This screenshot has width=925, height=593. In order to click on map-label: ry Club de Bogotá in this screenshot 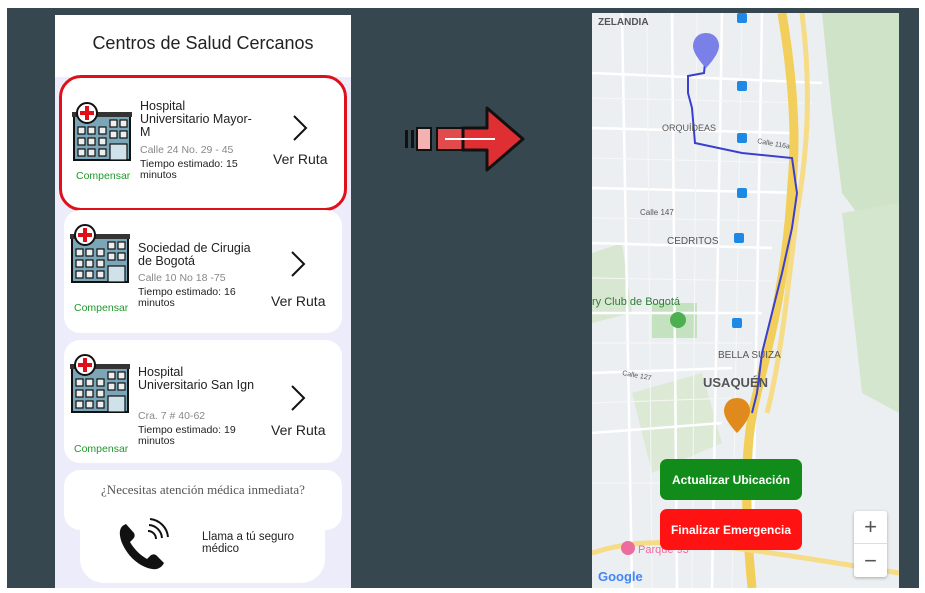, I will do `click(636, 302)`.